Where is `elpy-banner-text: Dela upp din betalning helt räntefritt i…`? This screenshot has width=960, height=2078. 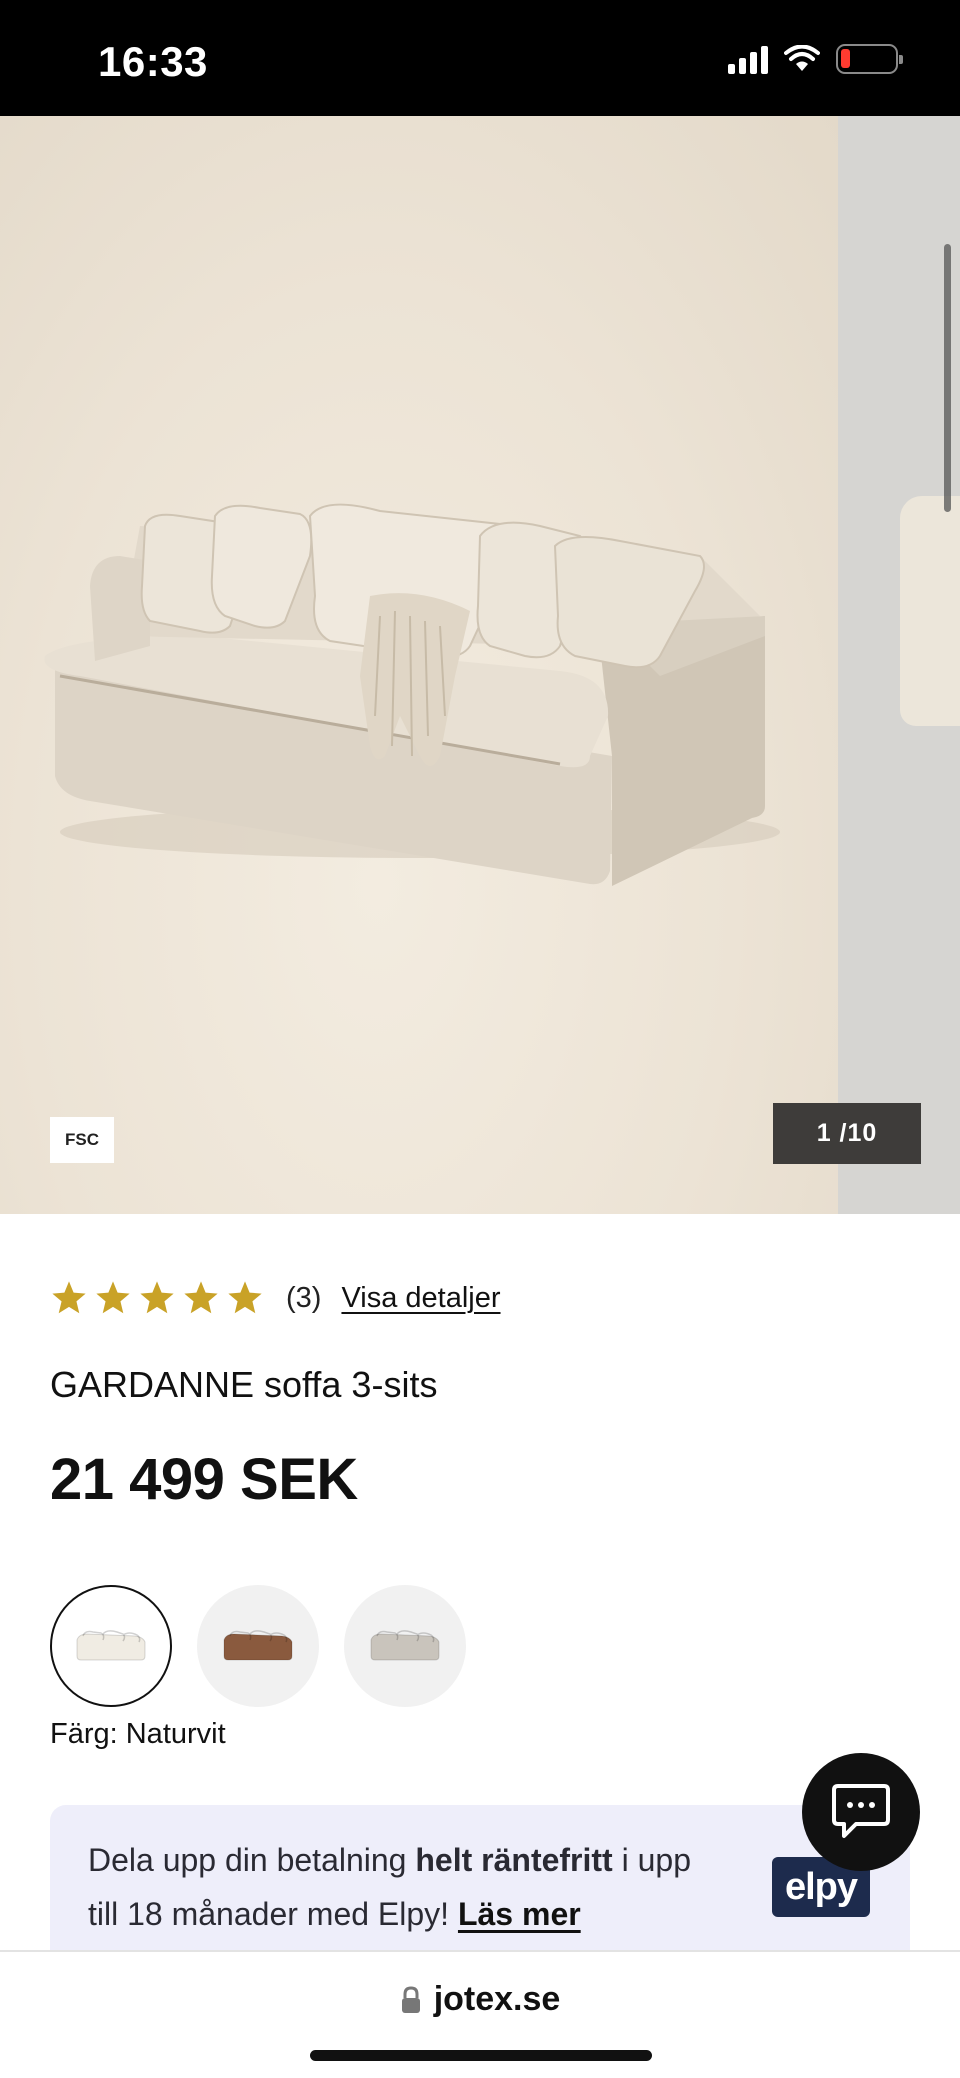
elpy-banner-text: Dela upp din betalning helt räntefritt i… is located at coordinates (389, 1887).